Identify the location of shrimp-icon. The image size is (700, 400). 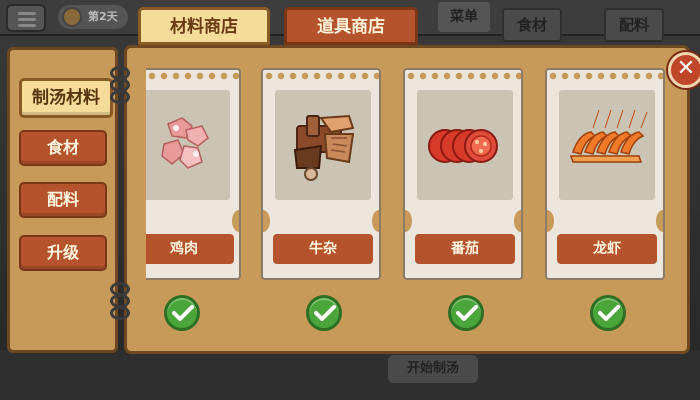
(607, 145).